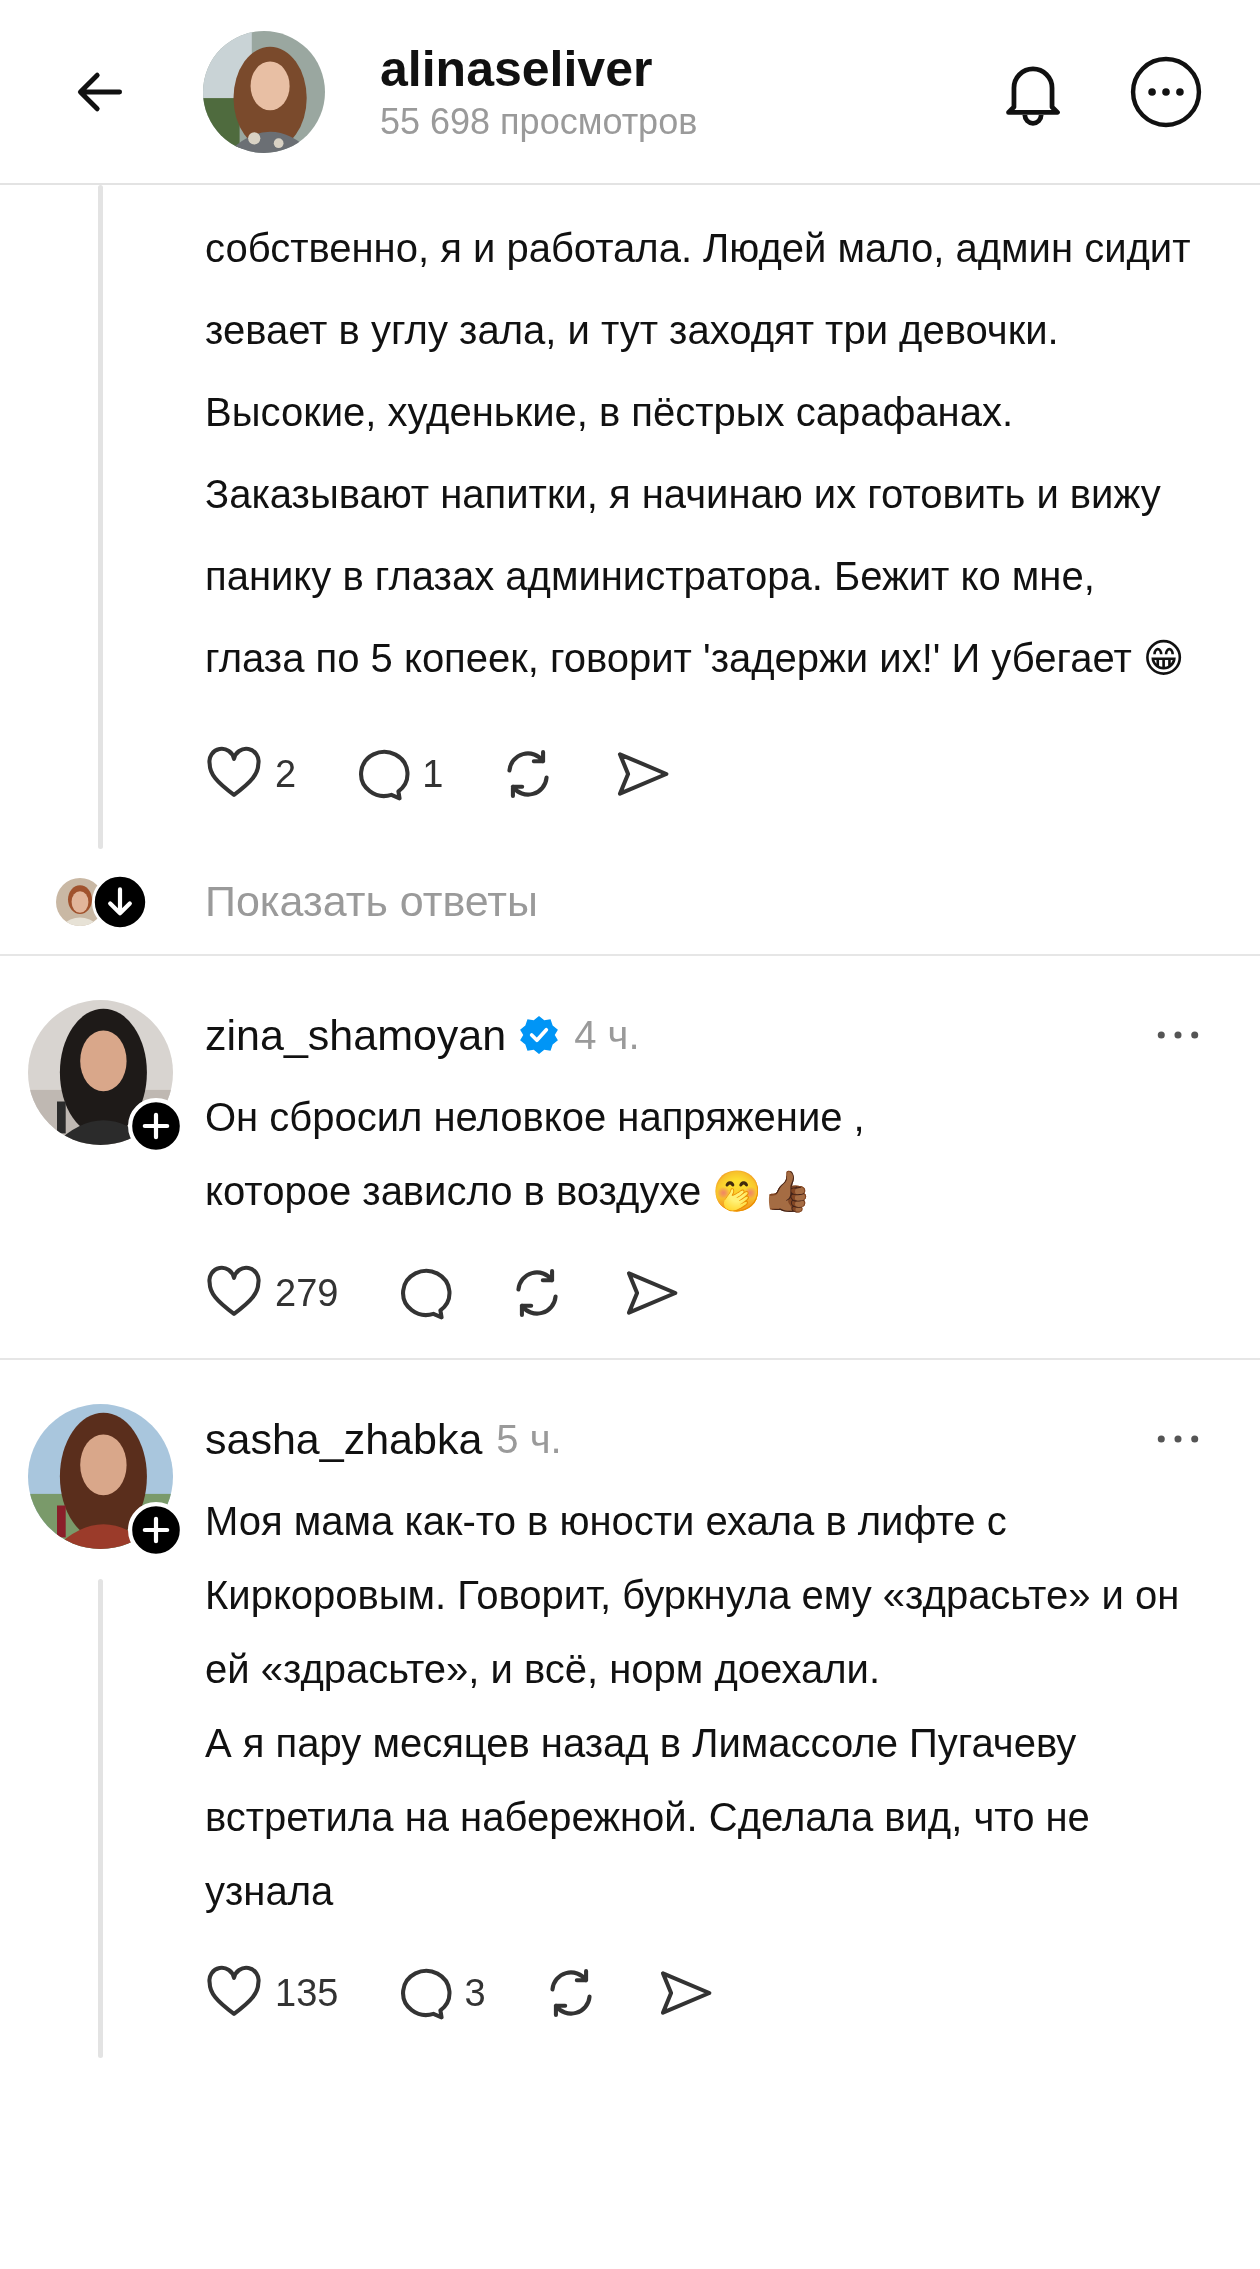 This screenshot has width=1260, height=2269. I want to click on reply-count: 3, so click(475, 1993).